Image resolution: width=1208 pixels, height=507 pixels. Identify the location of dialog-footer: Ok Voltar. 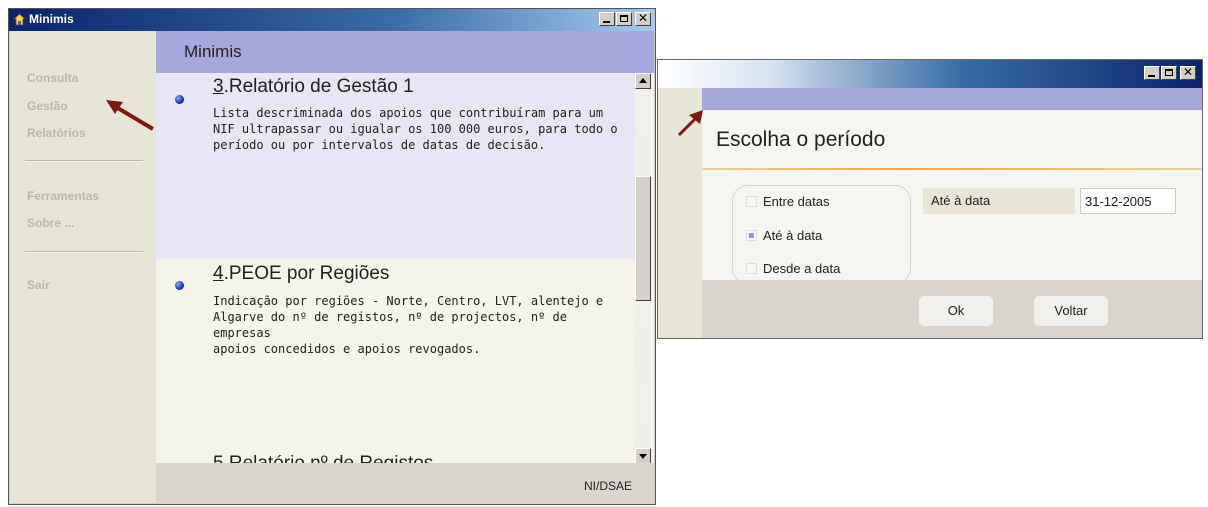
(952, 309).